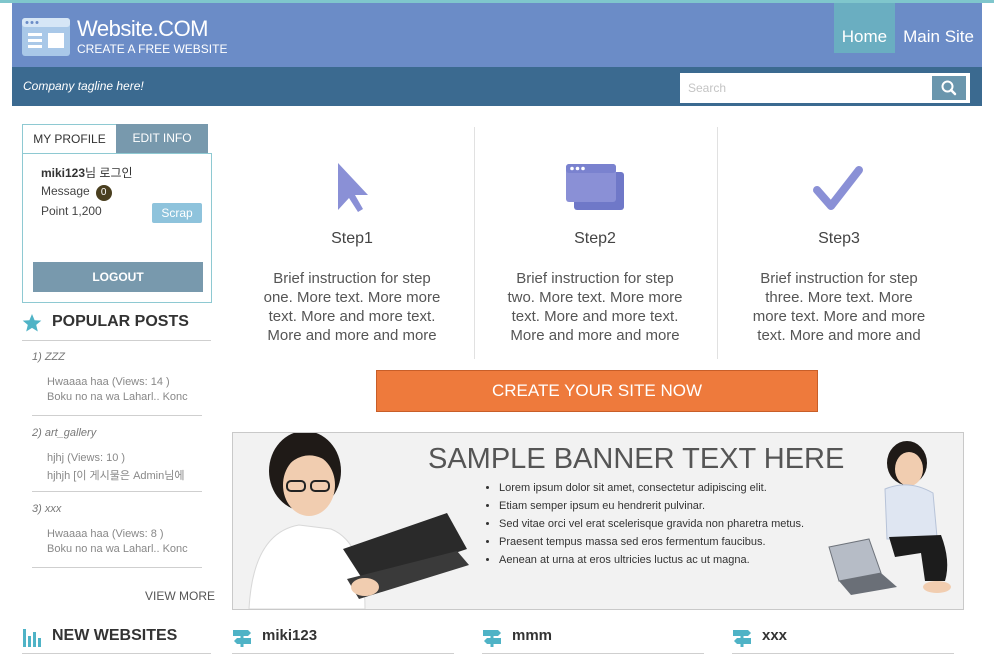  I want to click on cursor-icon, so click(353, 187).